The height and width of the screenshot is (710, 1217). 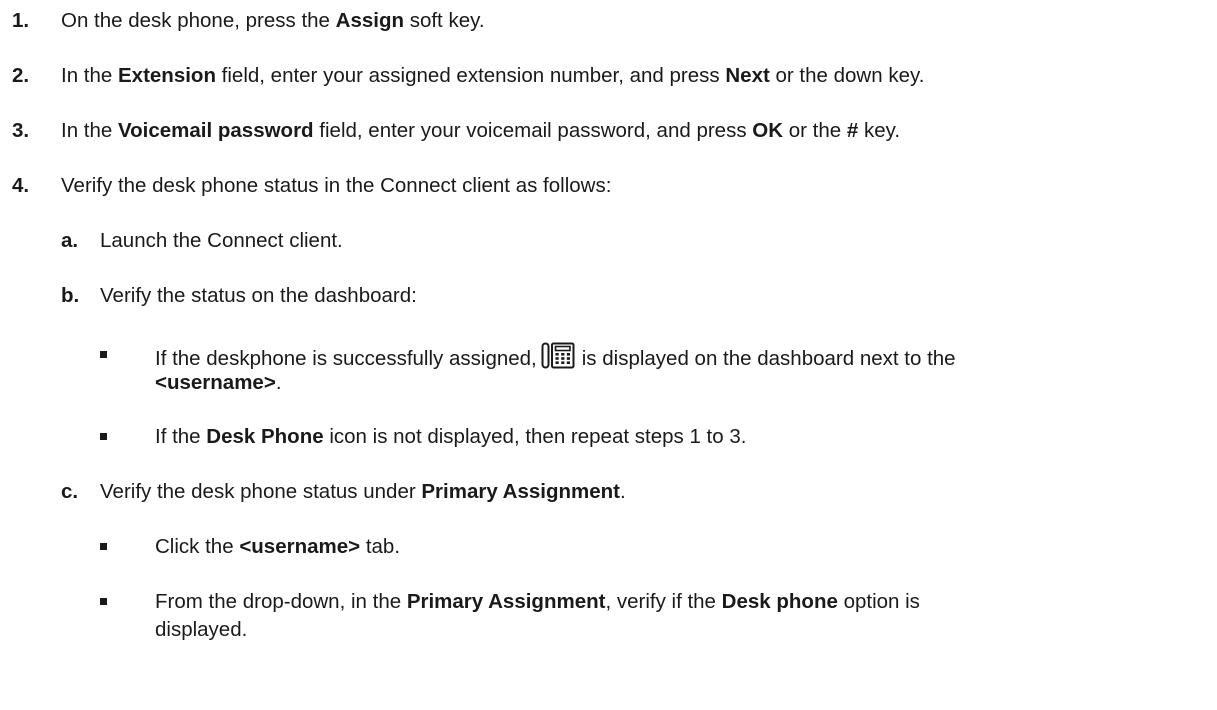 What do you see at coordinates (221, 240) in the screenshot?
I see `substep-a-text: Launch the Connect client.` at bounding box center [221, 240].